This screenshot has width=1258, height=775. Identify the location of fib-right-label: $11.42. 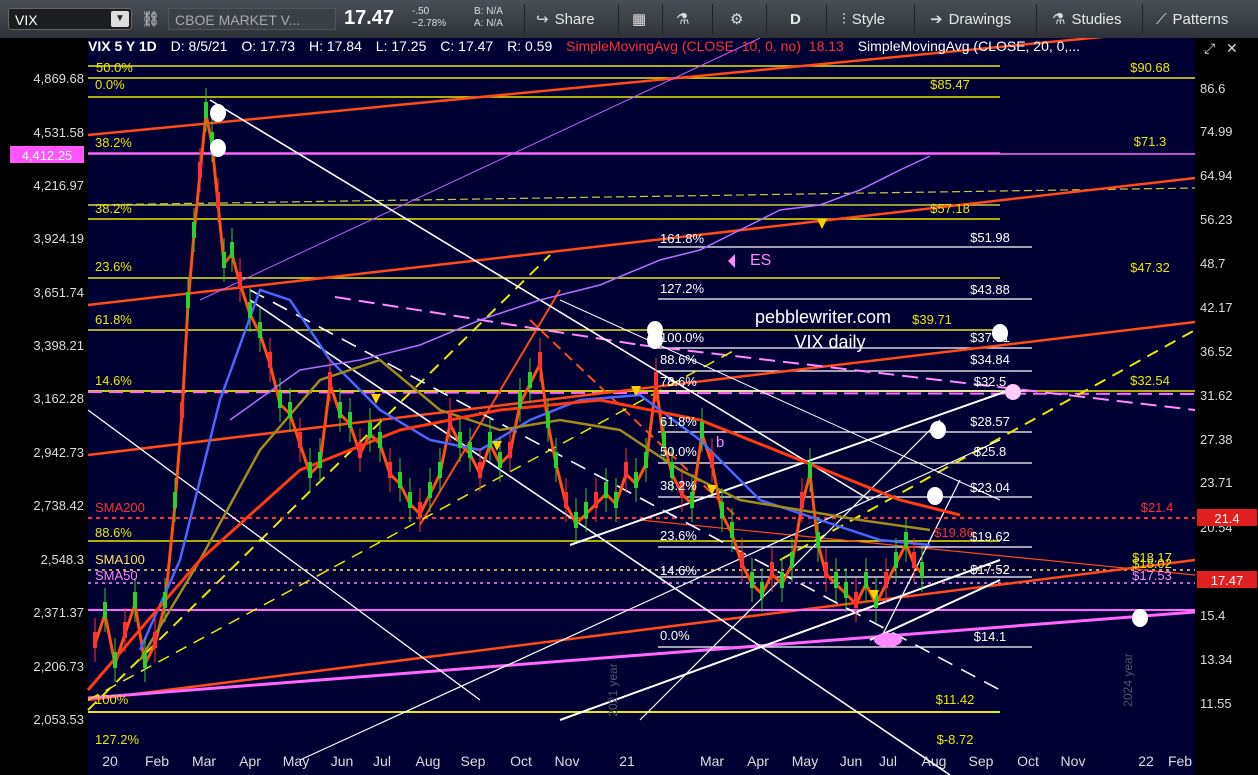
(955, 699).